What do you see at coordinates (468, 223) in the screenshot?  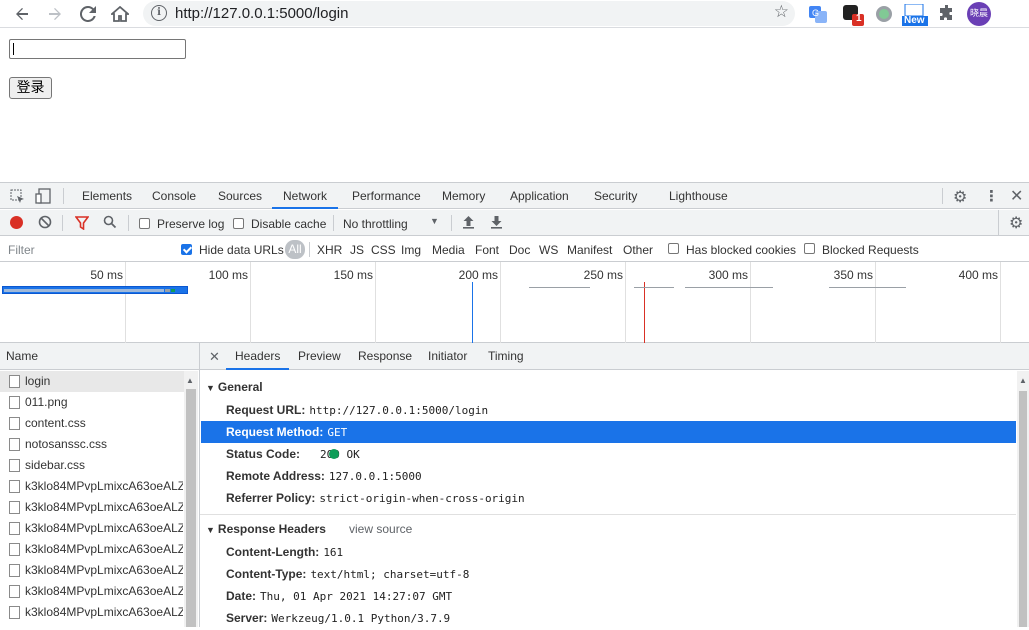 I see `import-har-icon` at bounding box center [468, 223].